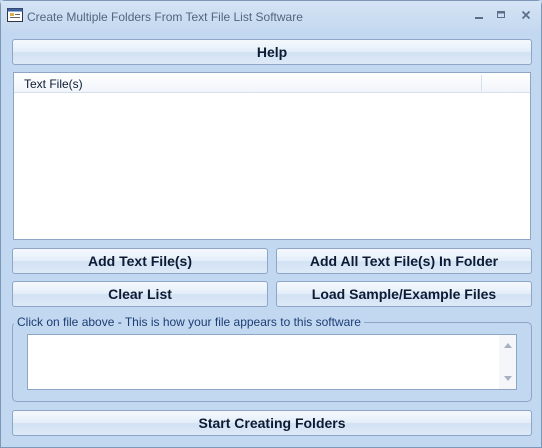 The image size is (542, 448). What do you see at coordinates (15, 15) in the screenshot?
I see `app-icon` at bounding box center [15, 15].